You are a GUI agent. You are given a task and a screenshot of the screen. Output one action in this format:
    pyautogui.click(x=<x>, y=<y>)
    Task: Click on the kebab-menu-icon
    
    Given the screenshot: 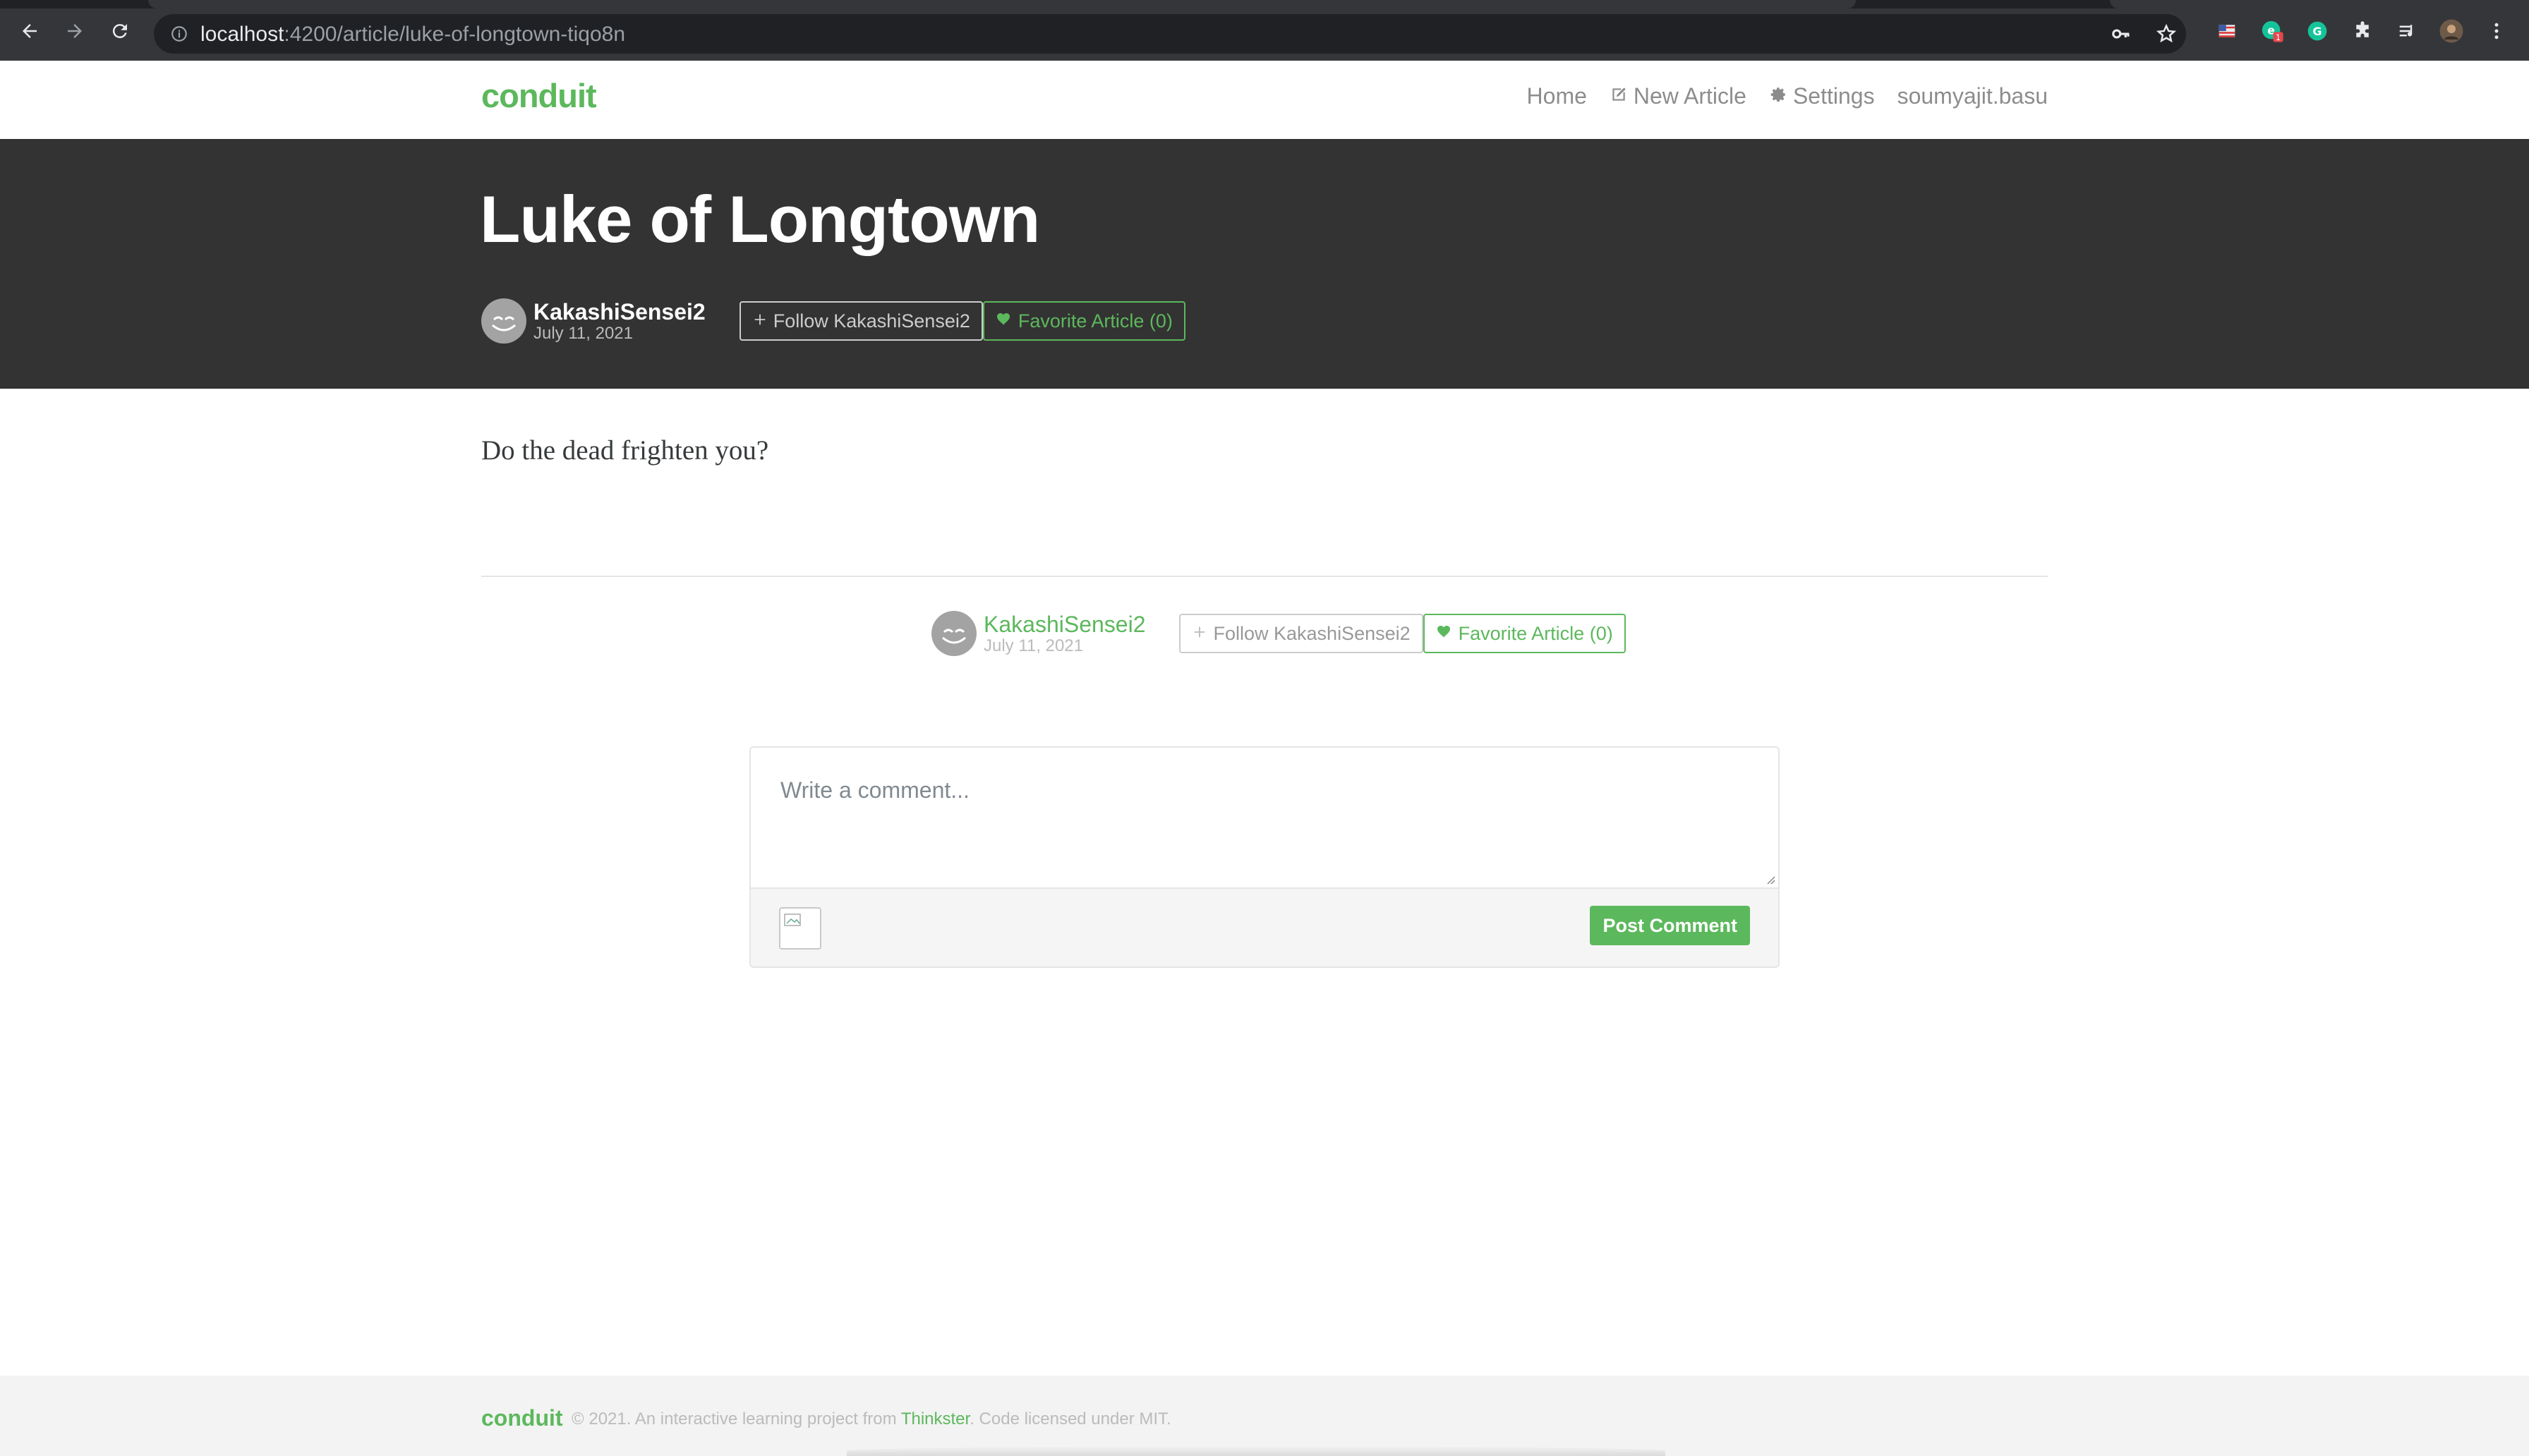 What is the action you would take?
    pyautogui.click(x=2496, y=31)
    